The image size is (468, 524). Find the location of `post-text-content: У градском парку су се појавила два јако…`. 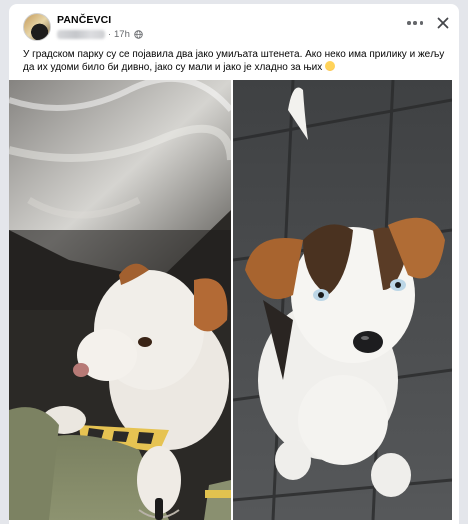

post-text-content: У градском парку су се појавила два јако… is located at coordinates (234, 61).